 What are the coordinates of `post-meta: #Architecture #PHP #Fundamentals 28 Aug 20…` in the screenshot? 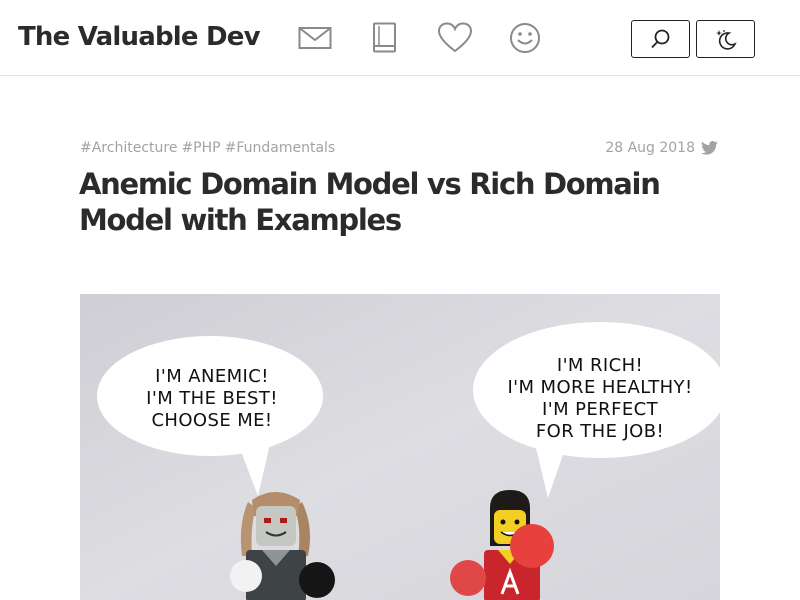 It's located at (400, 148).